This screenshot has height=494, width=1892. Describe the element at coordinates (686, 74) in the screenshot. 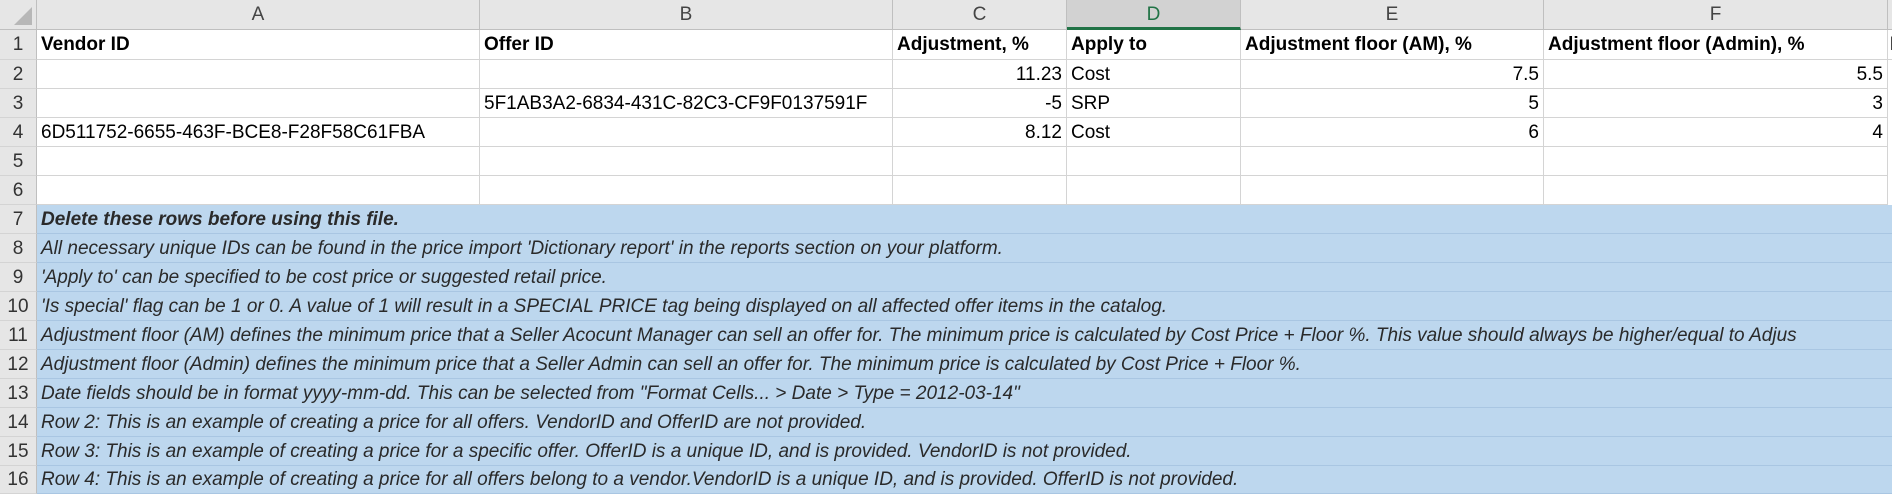

I see `cell-b2` at that location.